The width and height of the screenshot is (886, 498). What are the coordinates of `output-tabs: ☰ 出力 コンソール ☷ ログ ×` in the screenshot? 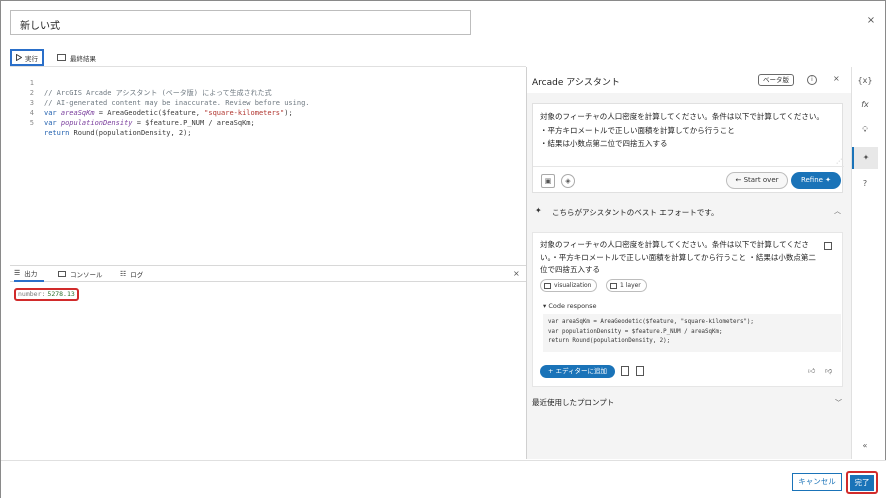 It's located at (268, 273).